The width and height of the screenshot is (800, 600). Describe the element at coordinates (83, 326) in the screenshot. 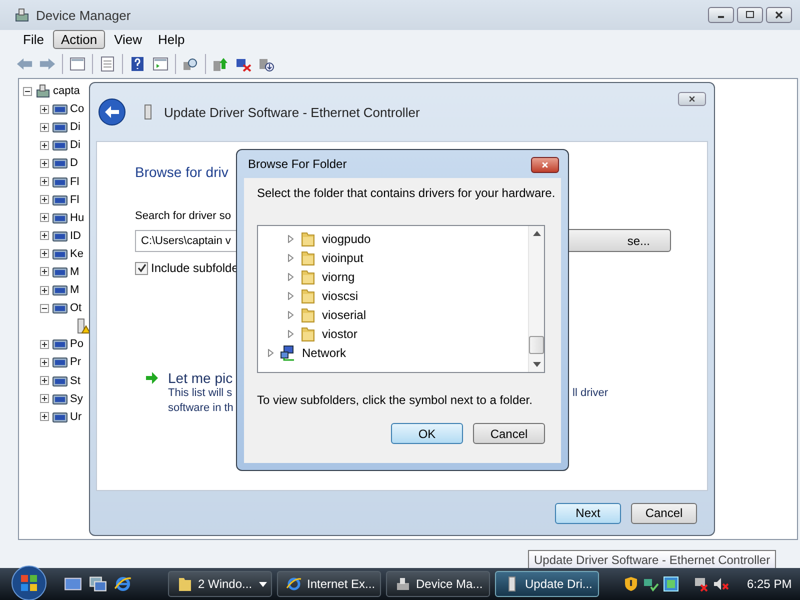

I see `warning-device-icon` at that location.